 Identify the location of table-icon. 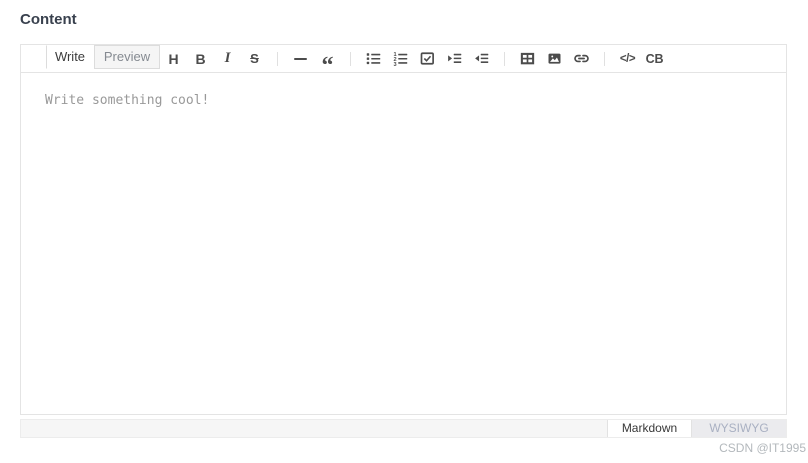
(527, 58).